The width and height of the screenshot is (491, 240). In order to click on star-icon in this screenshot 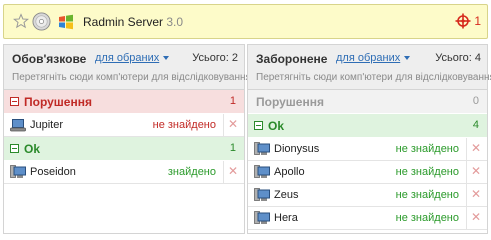, I will do `click(21, 21)`.